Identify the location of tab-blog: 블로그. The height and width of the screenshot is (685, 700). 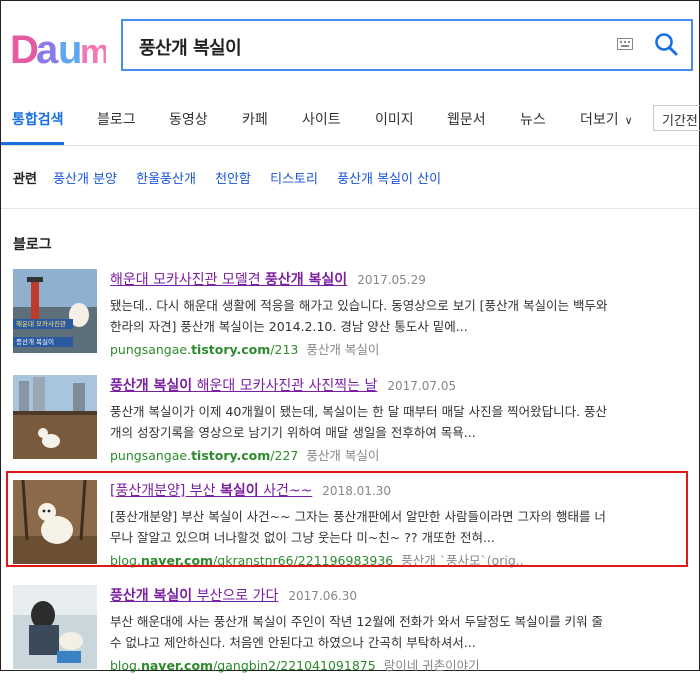
(116, 119).